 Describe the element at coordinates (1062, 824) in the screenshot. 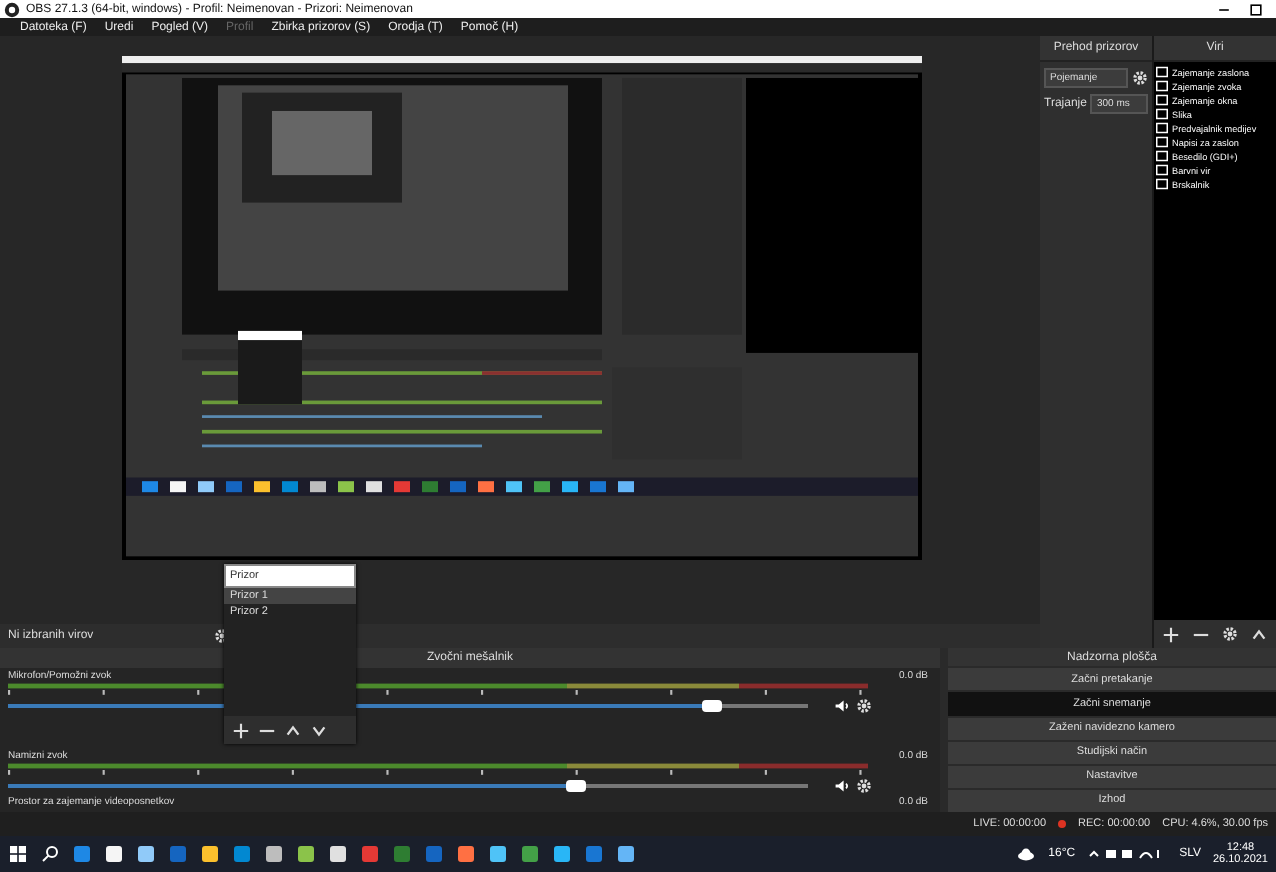

I see `record-dot-icon` at that location.